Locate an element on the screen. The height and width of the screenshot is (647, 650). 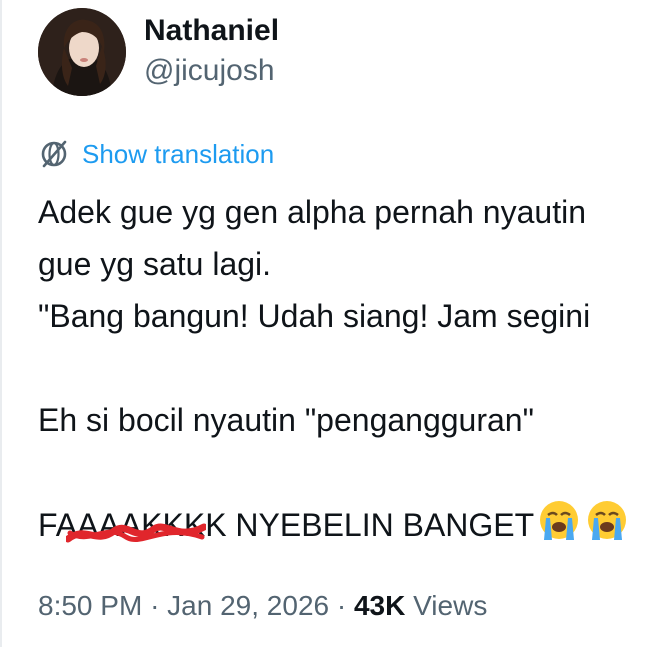
tweet-header: Nathaniel @jicujosh is located at coordinates (158, 52).